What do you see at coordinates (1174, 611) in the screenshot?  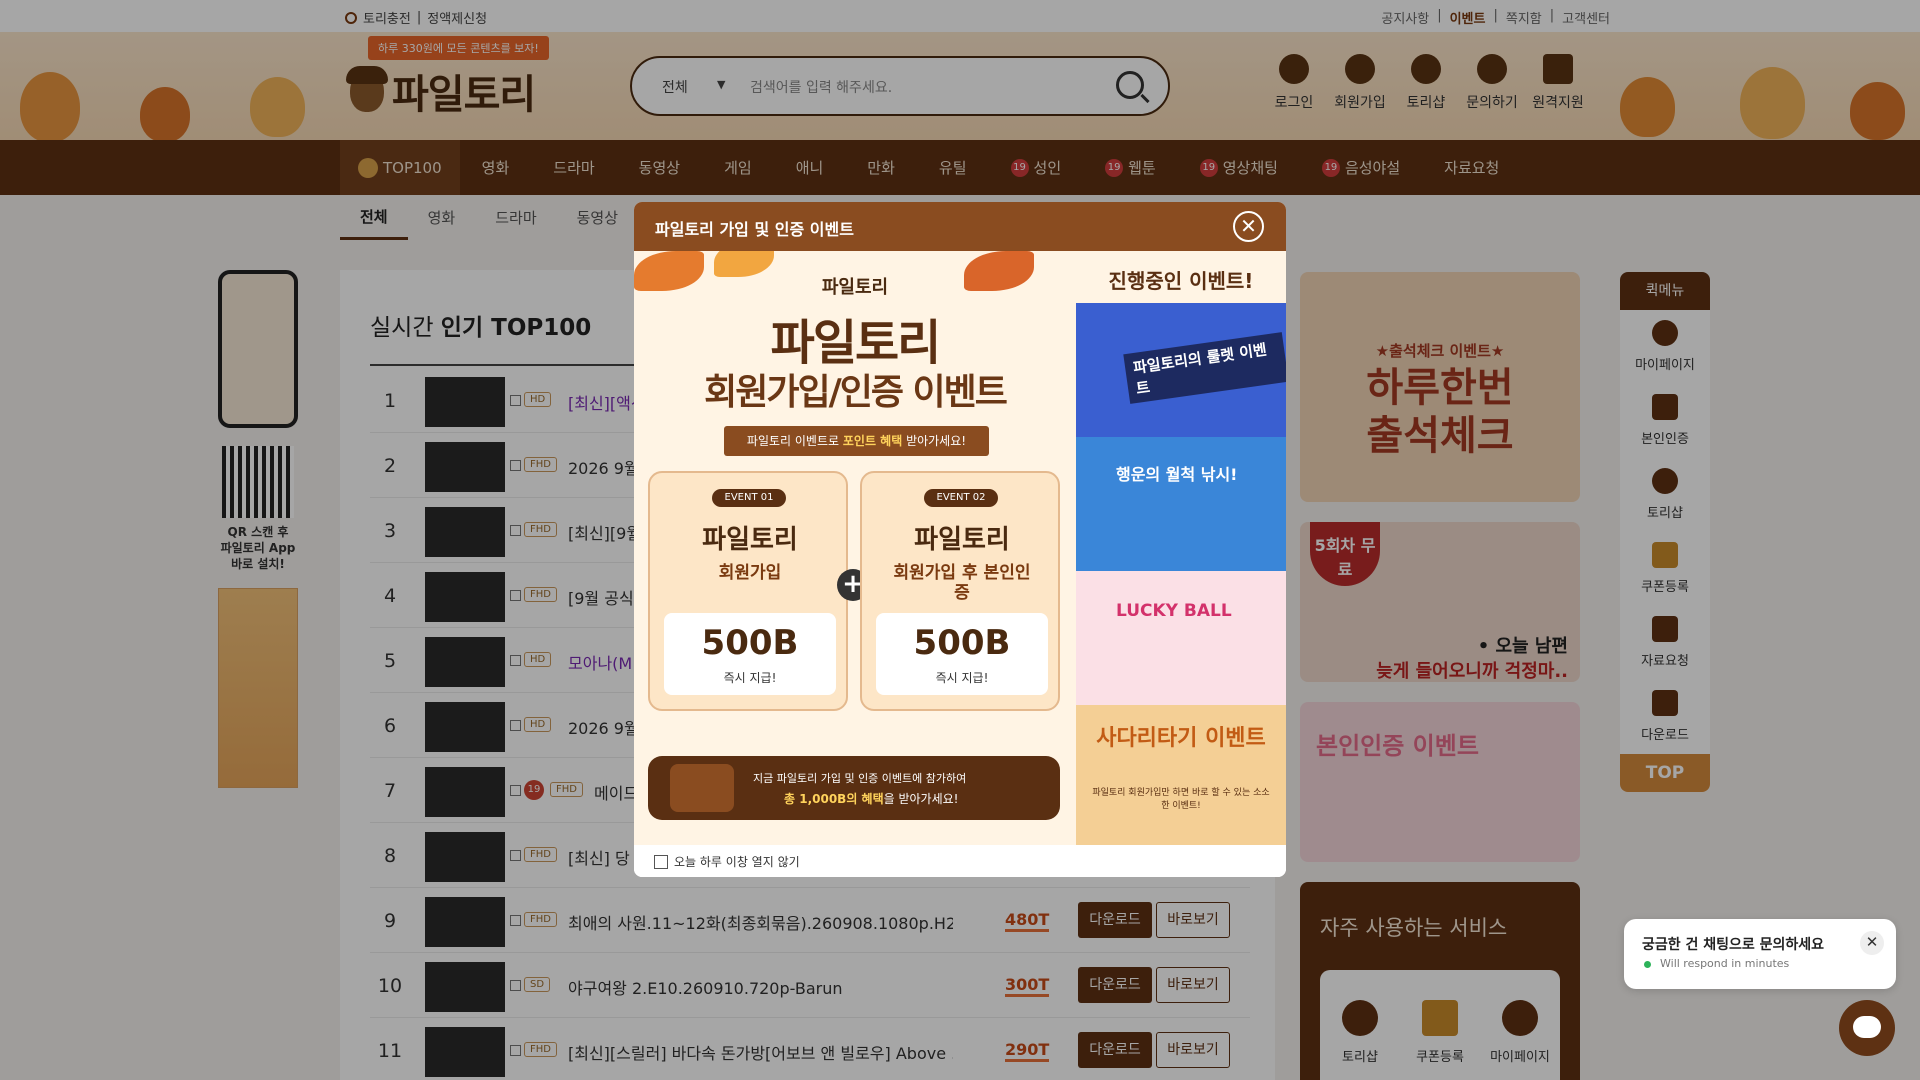 I see `event-title: LUCKY BALL` at bounding box center [1174, 611].